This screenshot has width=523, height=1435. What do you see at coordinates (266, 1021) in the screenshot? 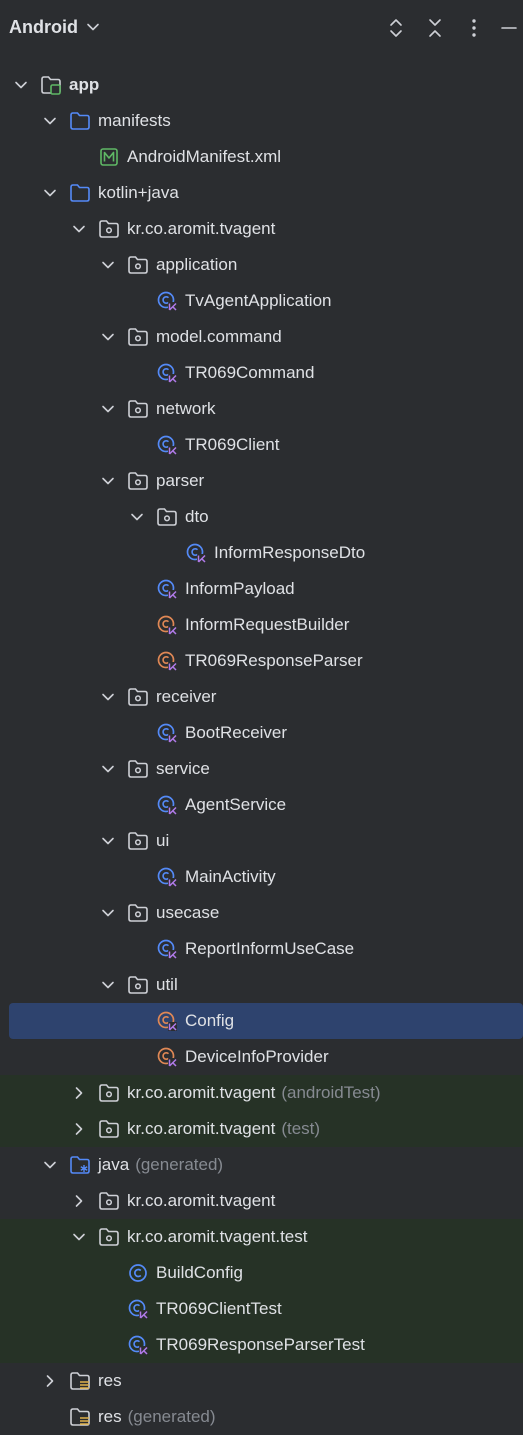
I see `tree-row: Config` at bounding box center [266, 1021].